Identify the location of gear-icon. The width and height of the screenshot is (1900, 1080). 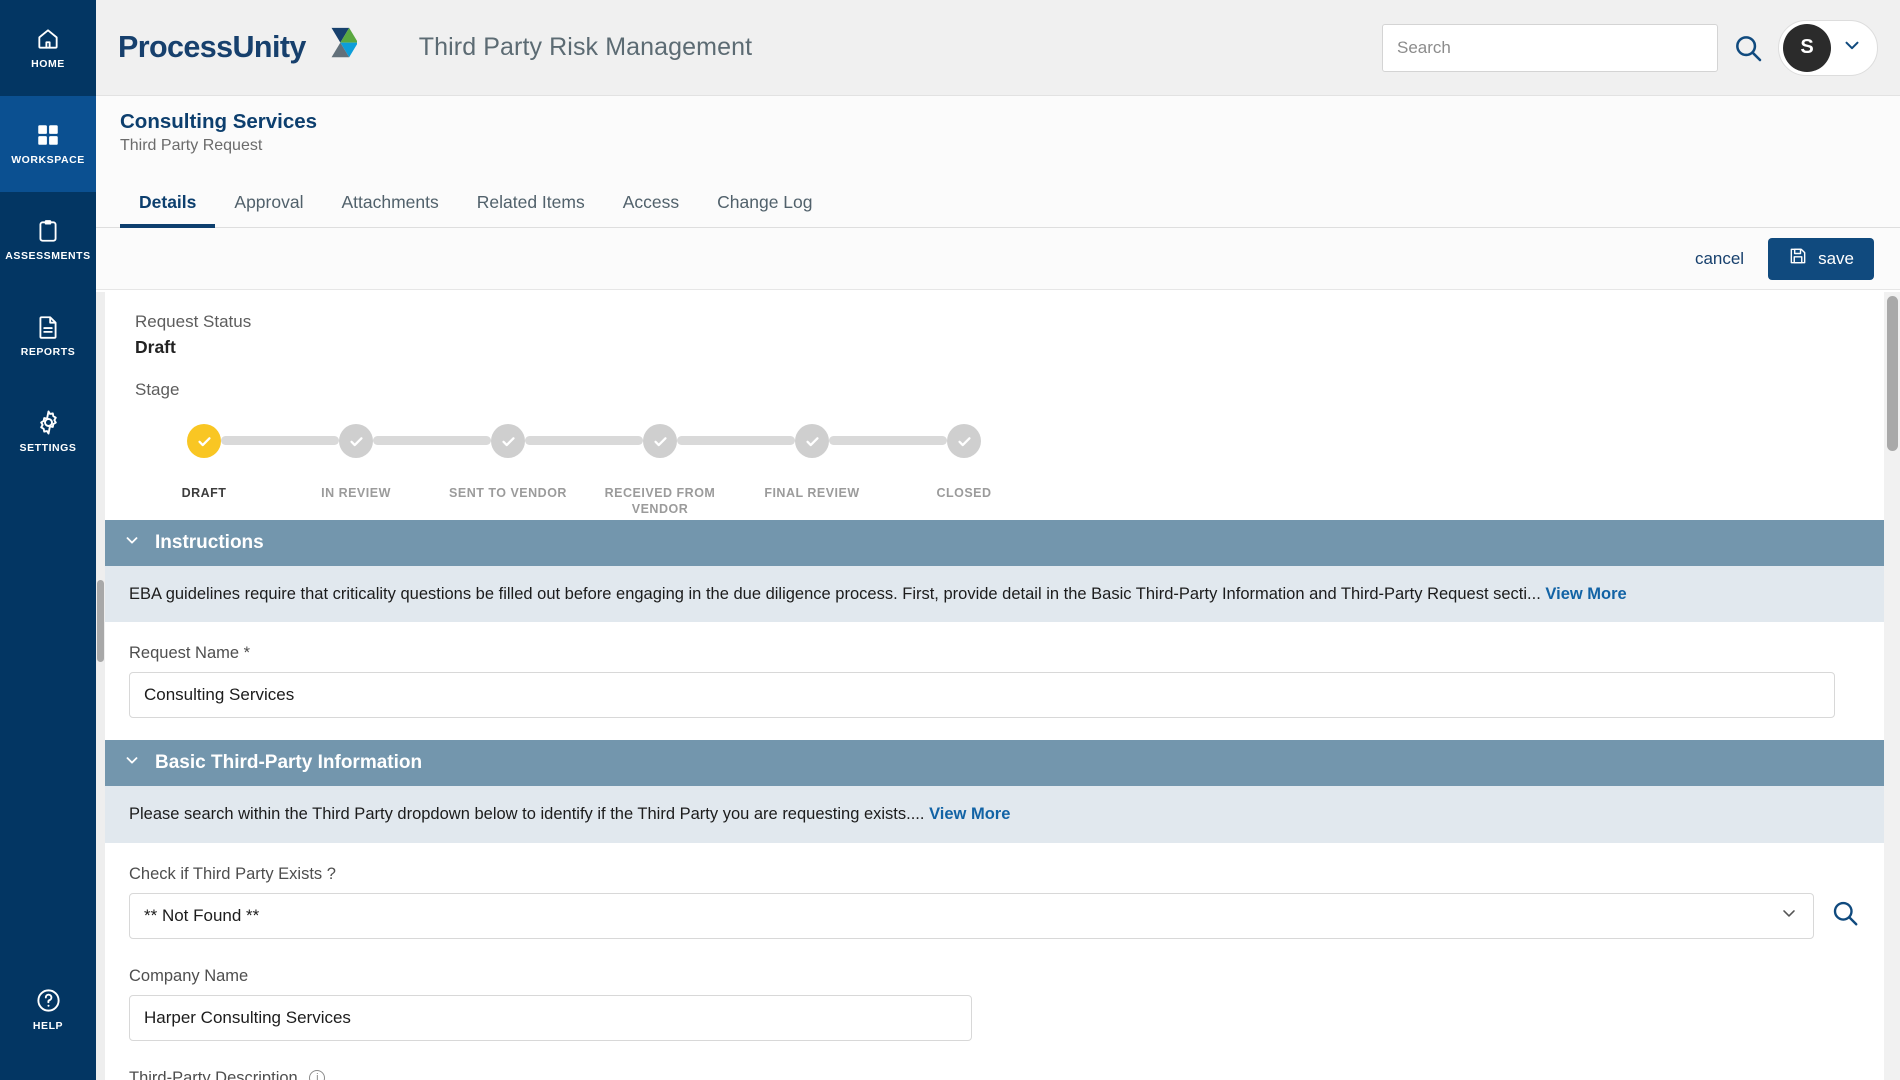
(48, 422).